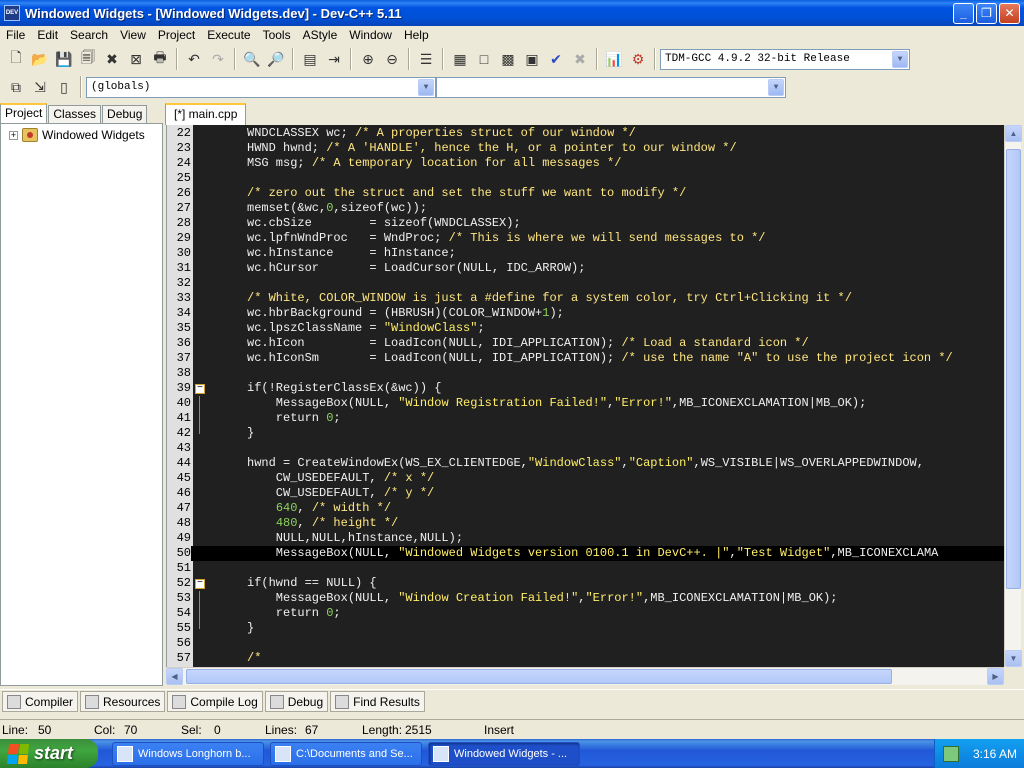 Image resolution: width=1024 pixels, height=768 pixels. I want to click on compiler-select: TDM-GCC 4.9.2 32-bit Release ▼, so click(785, 59).